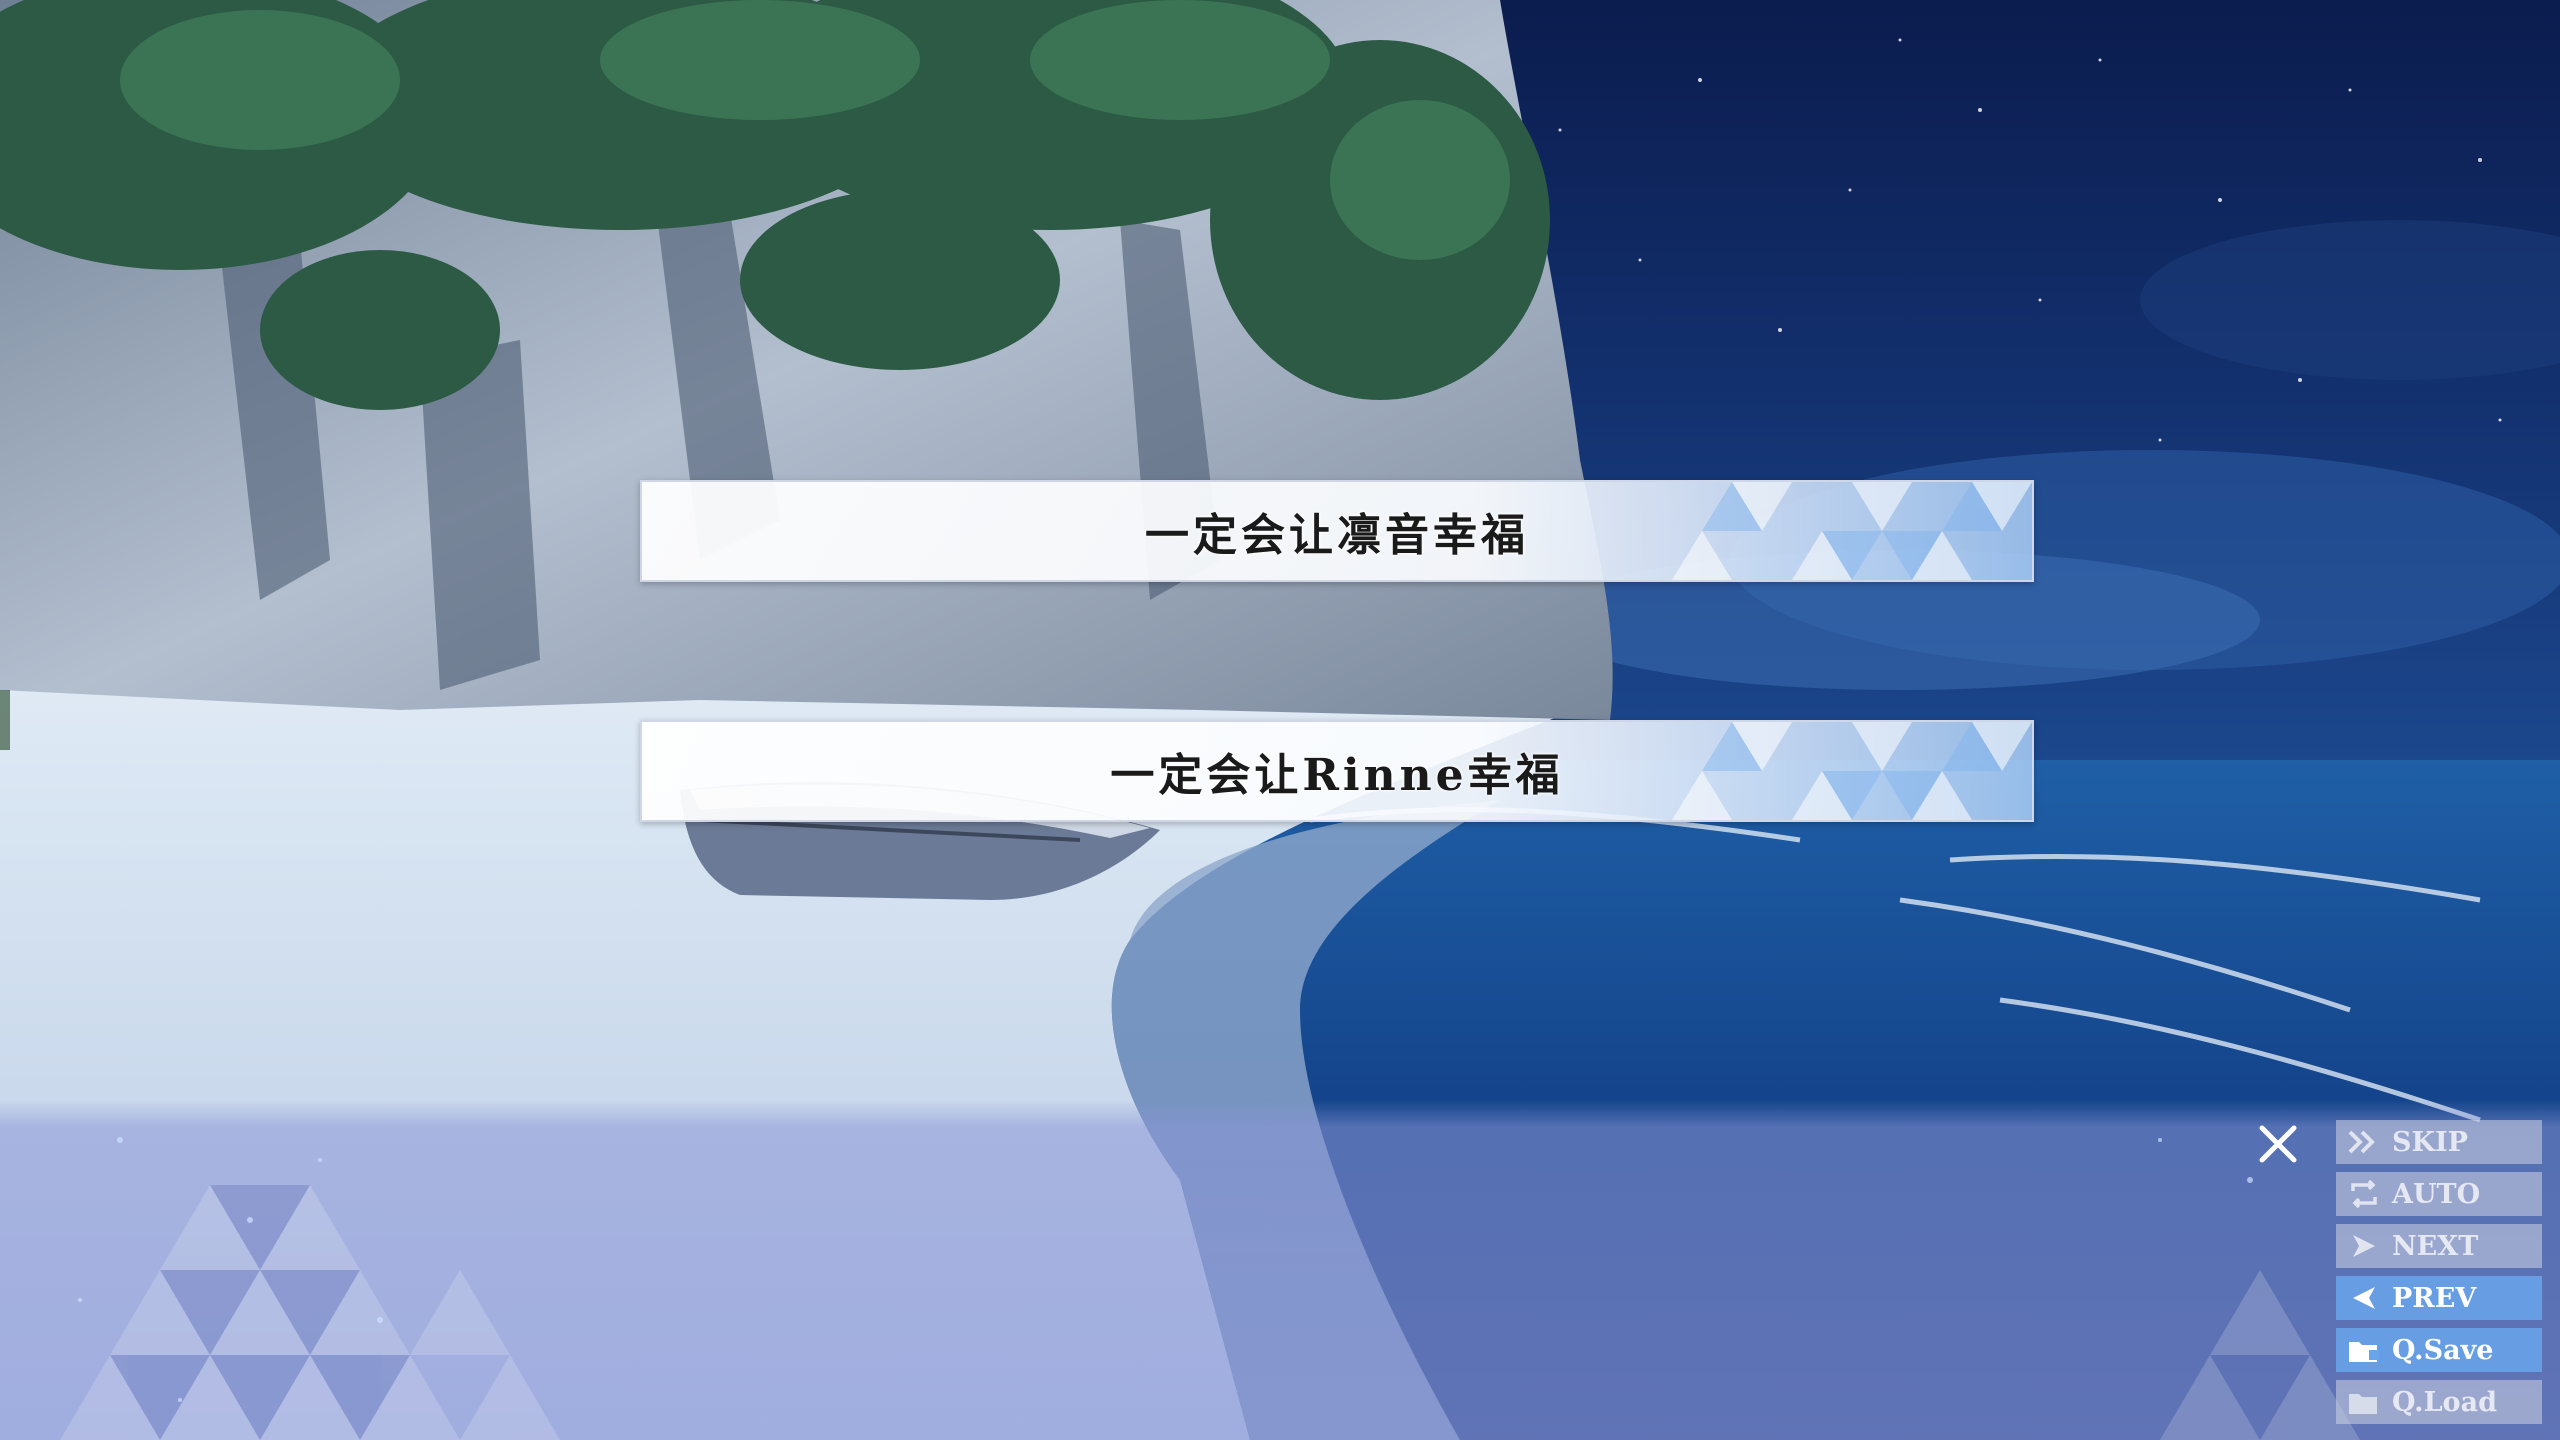 This screenshot has width=2560, height=1440. I want to click on choice-button-1: 一定会让凛音幸福, so click(1337, 531).